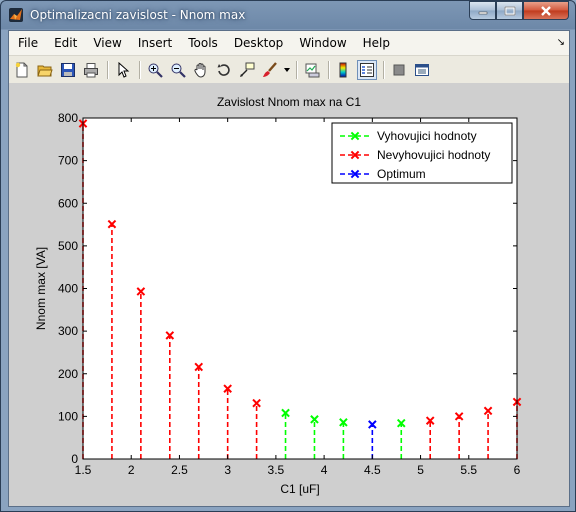 Image resolution: width=576 pixels, height=512 pixels. What do you see at coordinates (68, 289) in the screenshot?
I see `y-tick-label: 400` at bounding box center [68, 289].